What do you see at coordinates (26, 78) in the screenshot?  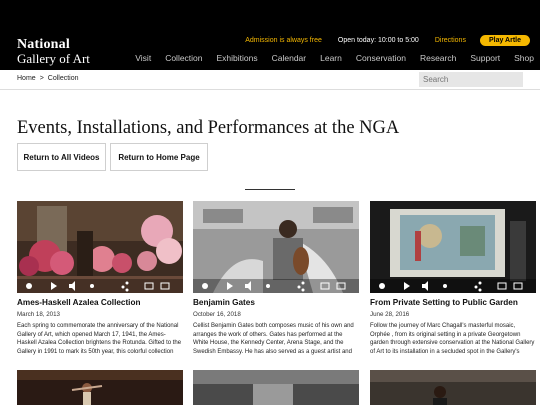 I see `breadcrumb-home: Home` at bounding box center [26, 78].